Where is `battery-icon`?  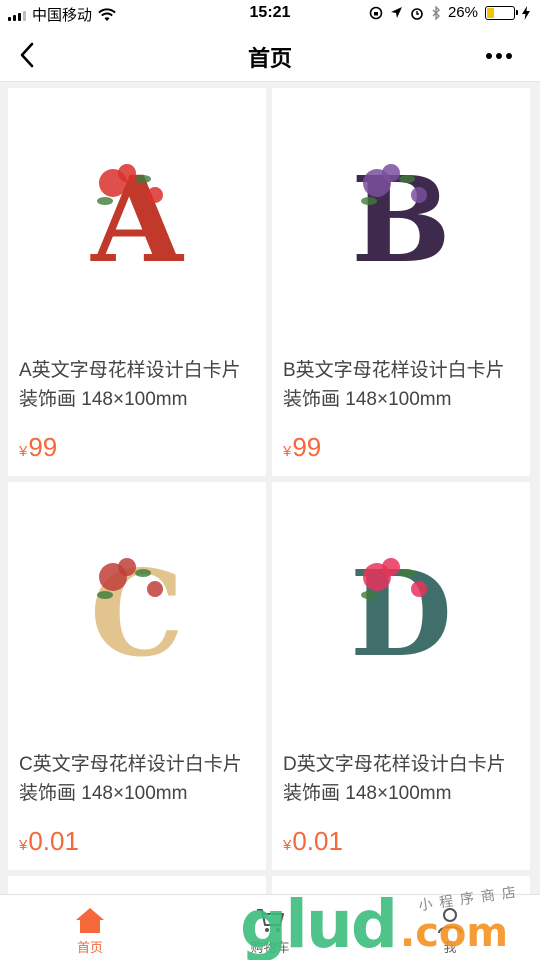 battery-icon is located at coordinates (501, 12).